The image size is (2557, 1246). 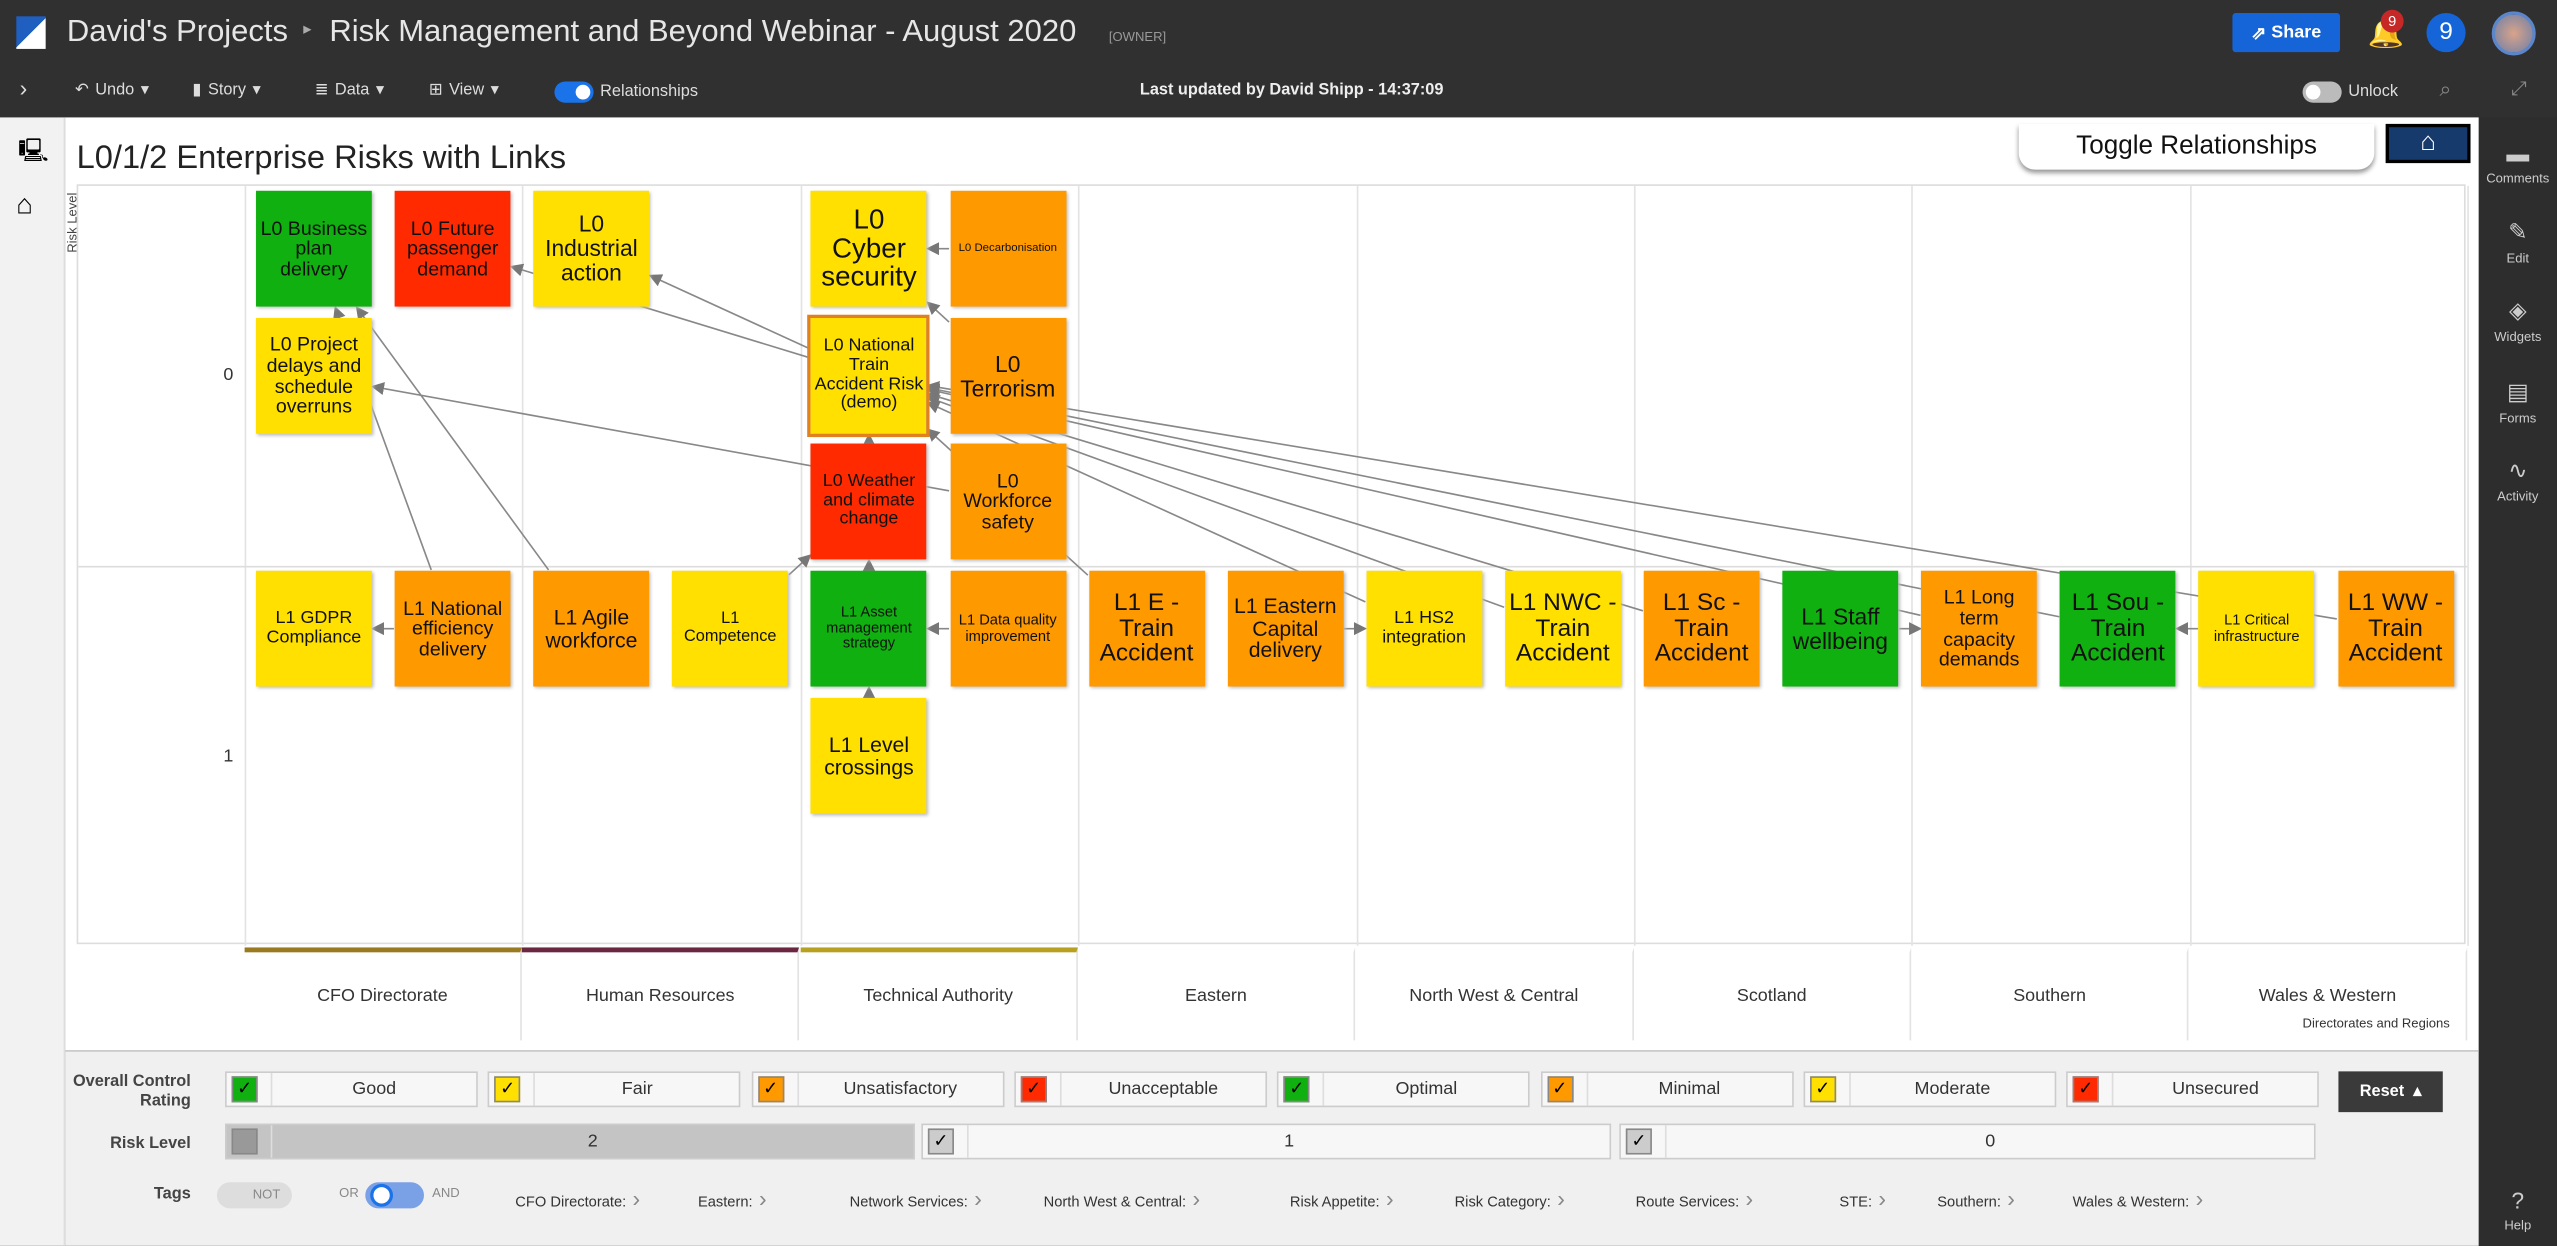 What do you see at coordinates (197, 90) in the screenshot?
I see `book-icon: ▮` at bounding box center [197, 90].